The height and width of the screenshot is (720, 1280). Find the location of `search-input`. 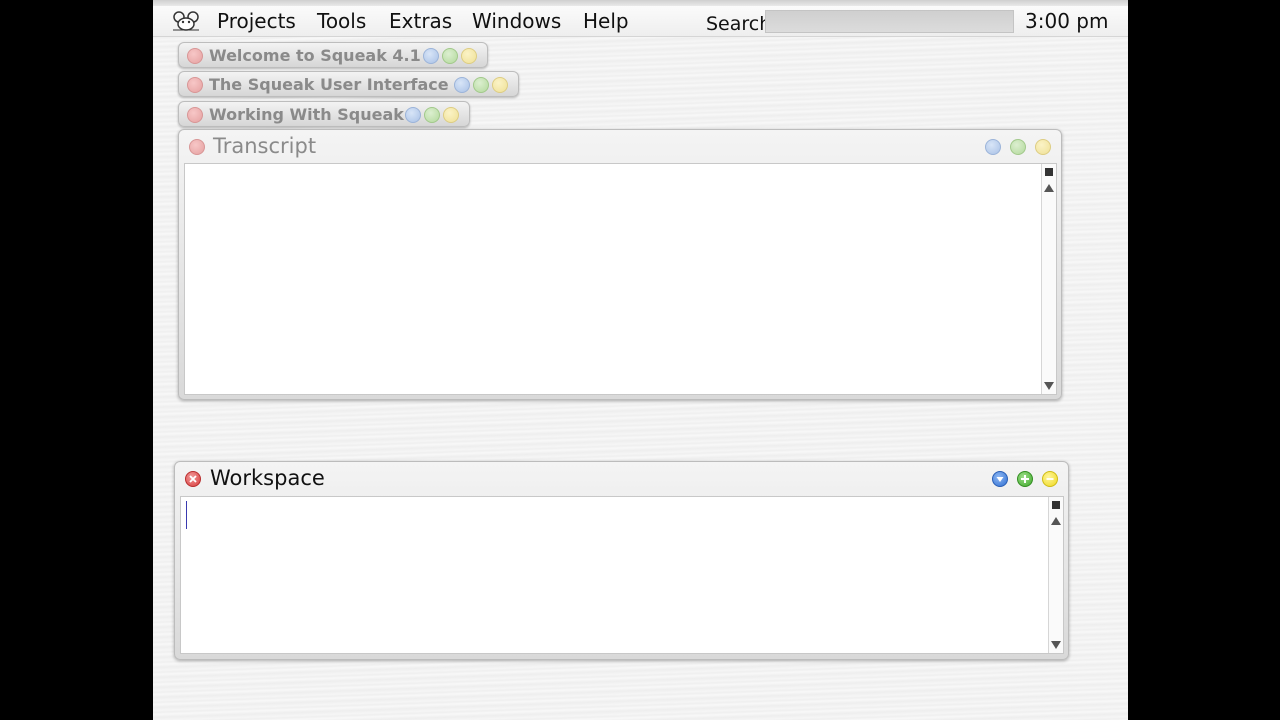

search-input is located at coordinates (889, 21).